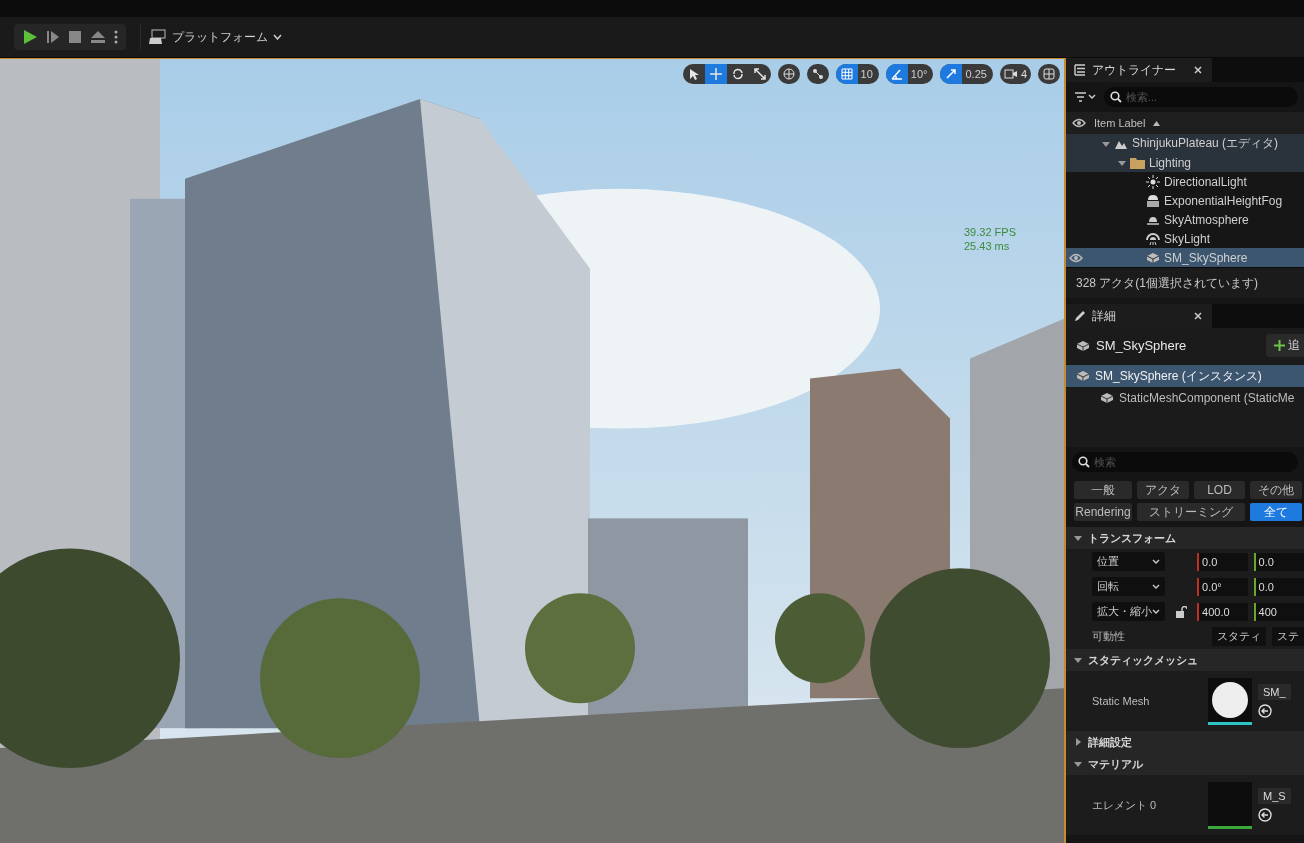 This screenshot has height=843, width=1304. I want to click on camera-icon, so click(1010, 74).